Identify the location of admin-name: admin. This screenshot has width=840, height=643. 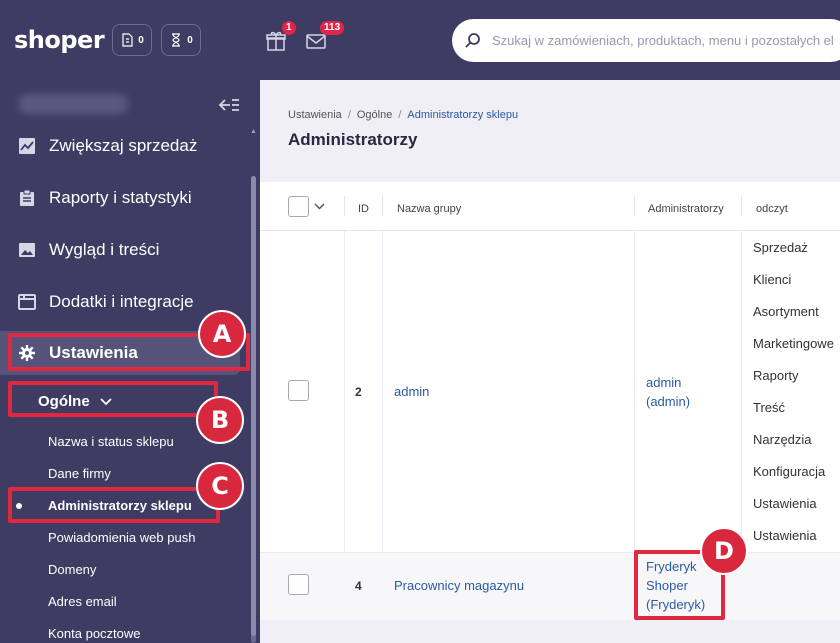
(664, 382).